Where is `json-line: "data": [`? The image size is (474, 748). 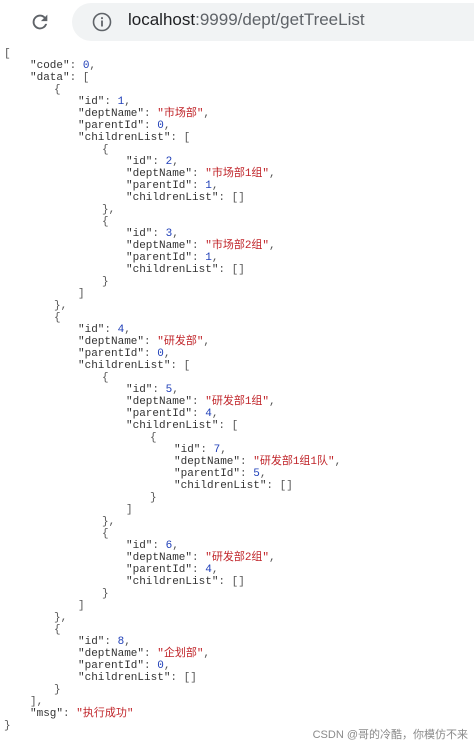
json-line: "data": [ is located at coordinates (60, 78).